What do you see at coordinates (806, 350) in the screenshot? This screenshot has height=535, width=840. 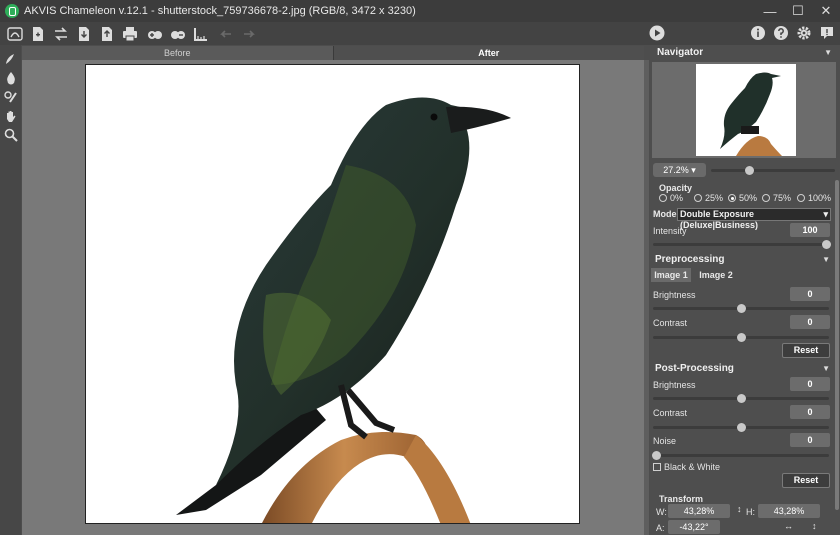 I see `pre-reset-button: Reset` at bounding box center [806, 350].